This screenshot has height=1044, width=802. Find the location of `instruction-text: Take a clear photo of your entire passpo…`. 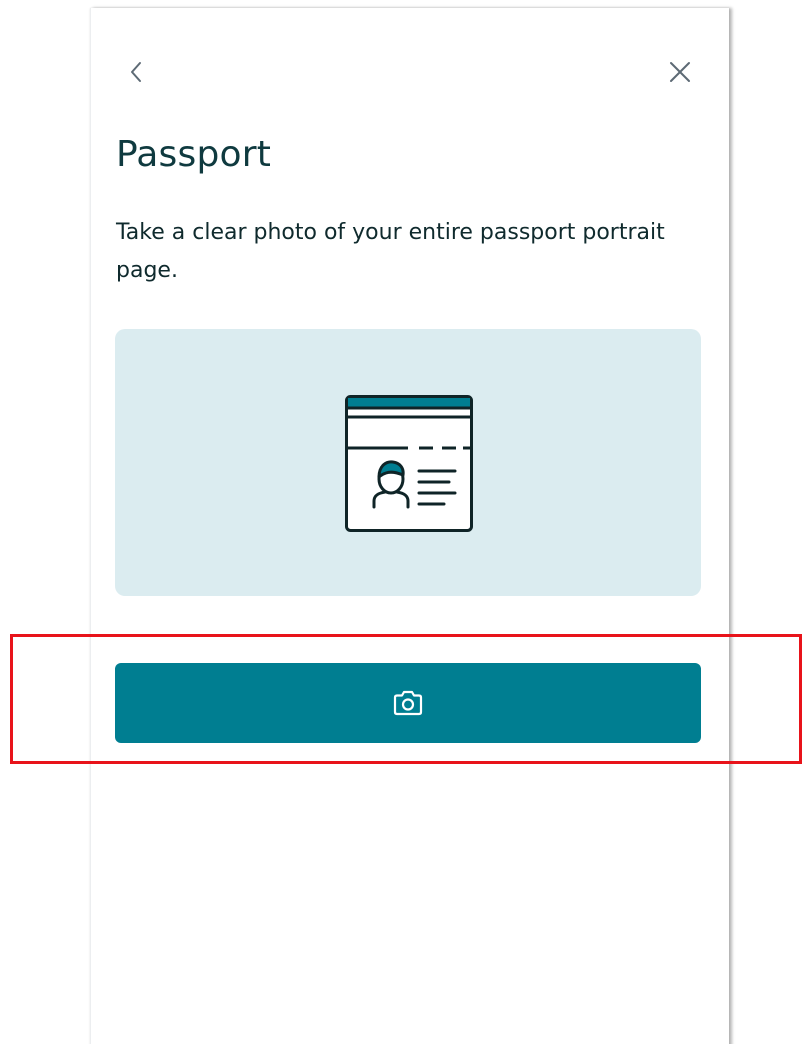

instruction-text: Take a clear photo of your entire passpo… is located at coordinates (390, 251).